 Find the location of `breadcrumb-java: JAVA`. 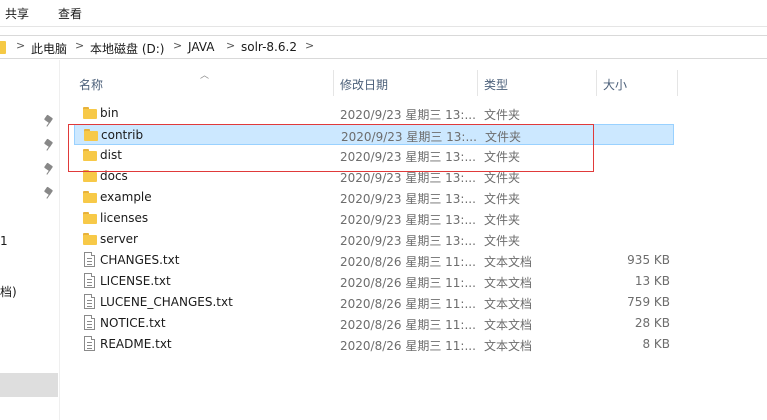

breadcrumb-java: JAVA is located at coordinates (201, 47).